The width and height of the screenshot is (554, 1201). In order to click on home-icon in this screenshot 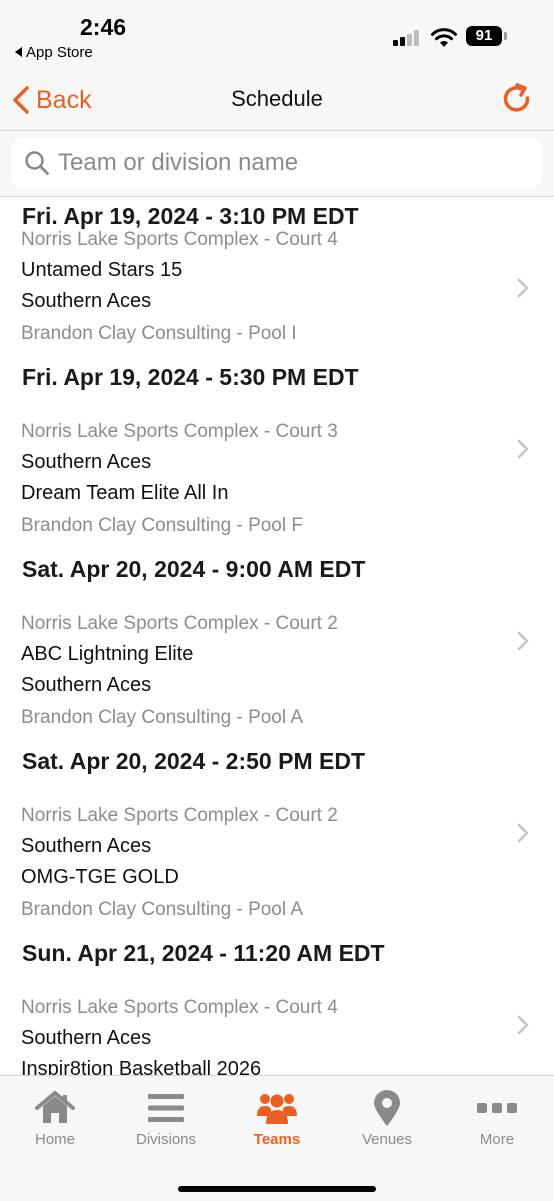, I will do `click(55, 1108)`.